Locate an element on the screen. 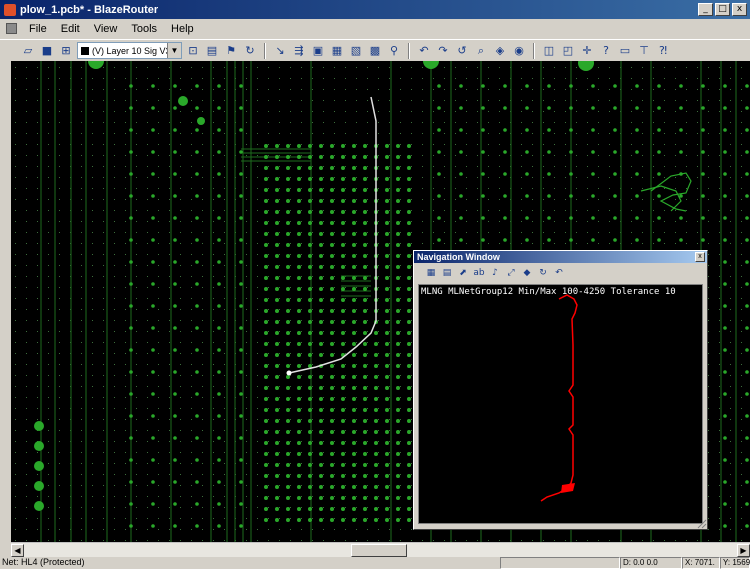 The width and height of the screenshot is (750, 569). layer-icon: ▣ is located at coordinates (318, 51).